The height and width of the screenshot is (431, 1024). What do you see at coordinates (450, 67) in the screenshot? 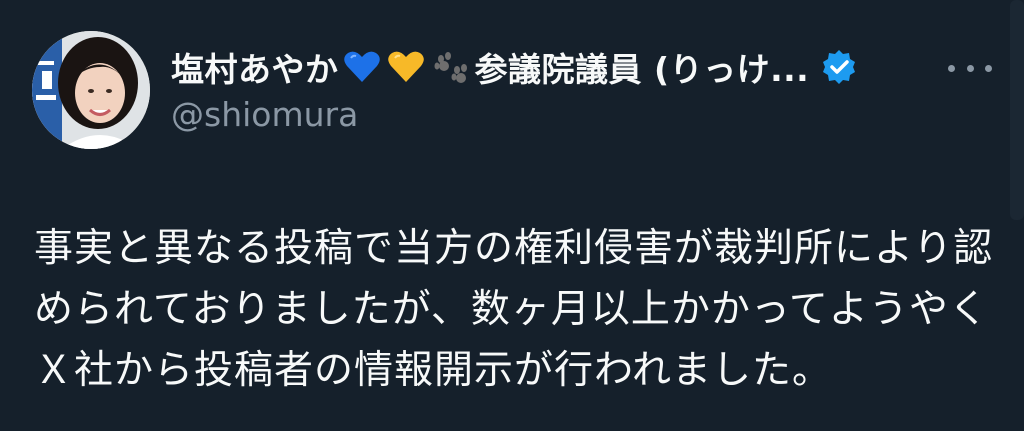
I see `paw-prints-icon` at bounding box center [450, 67].